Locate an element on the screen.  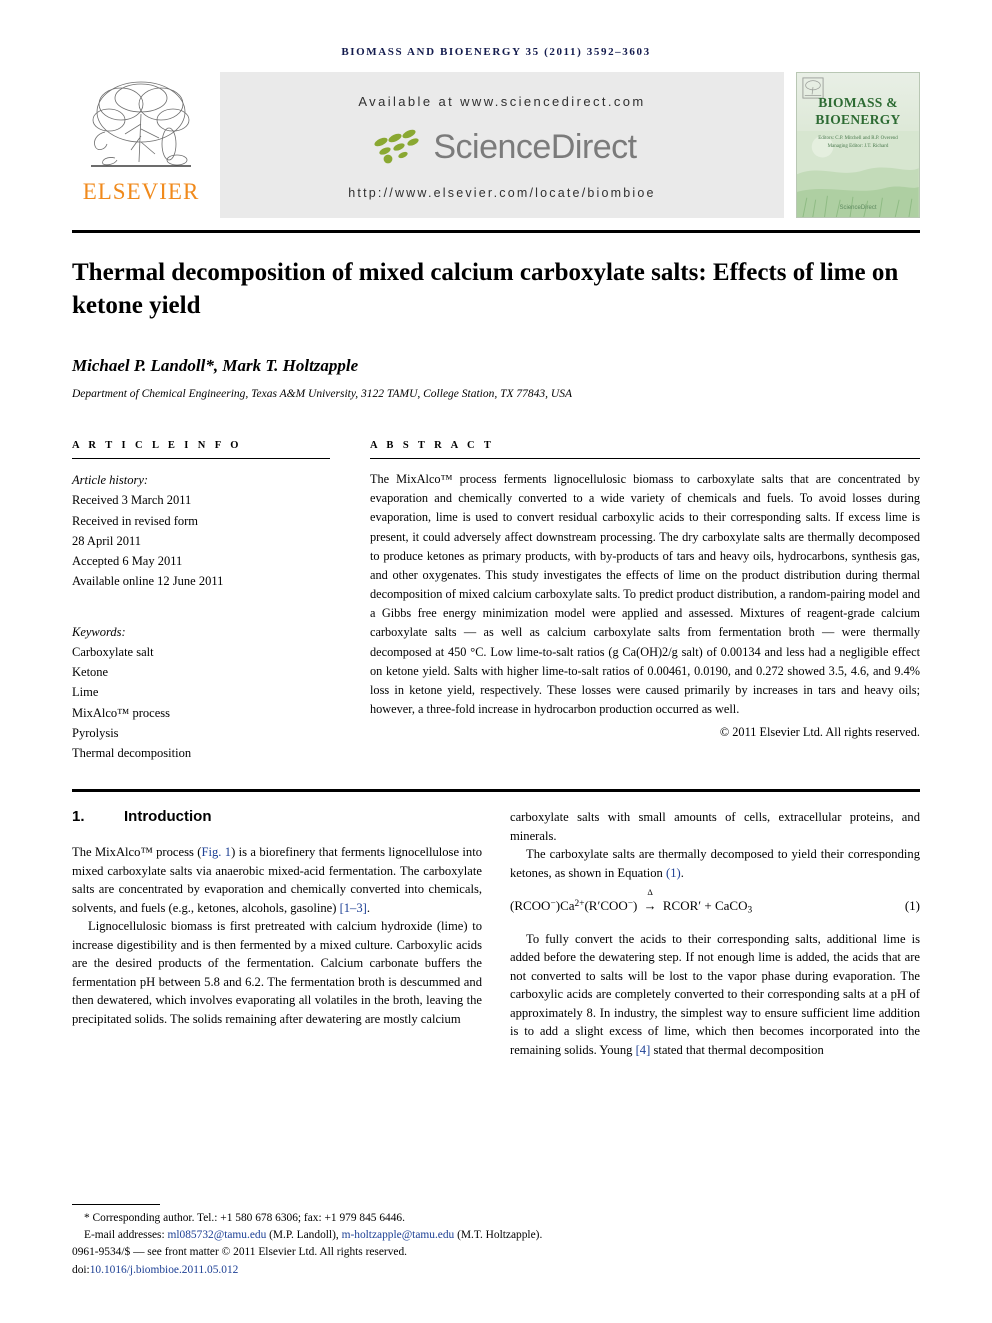
abstract-divider is located at coordinates (645, 458).